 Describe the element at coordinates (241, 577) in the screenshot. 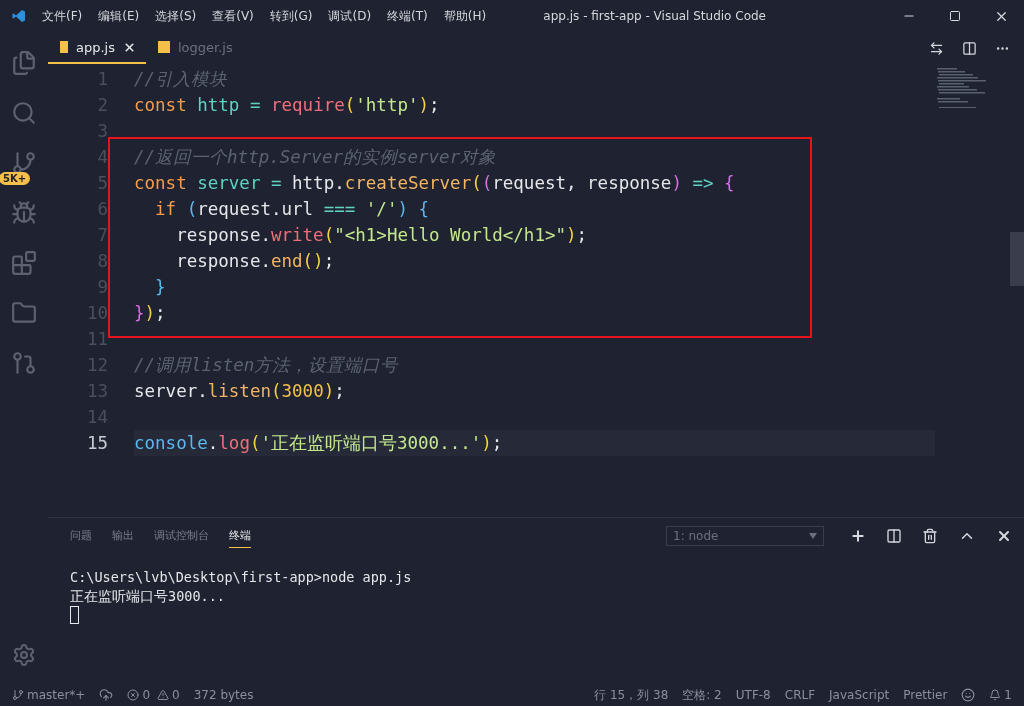

I see `terminal-line: C:\Users\lvb\Desktop\first-app>node app.js` at that location.